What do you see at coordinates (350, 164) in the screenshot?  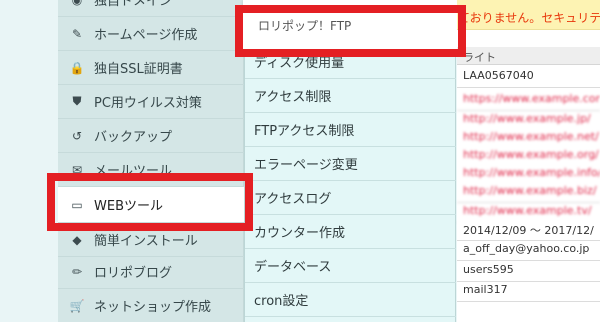 I see `menu-item-error-page: エラーページ変更` at bounding box center [350, 164].